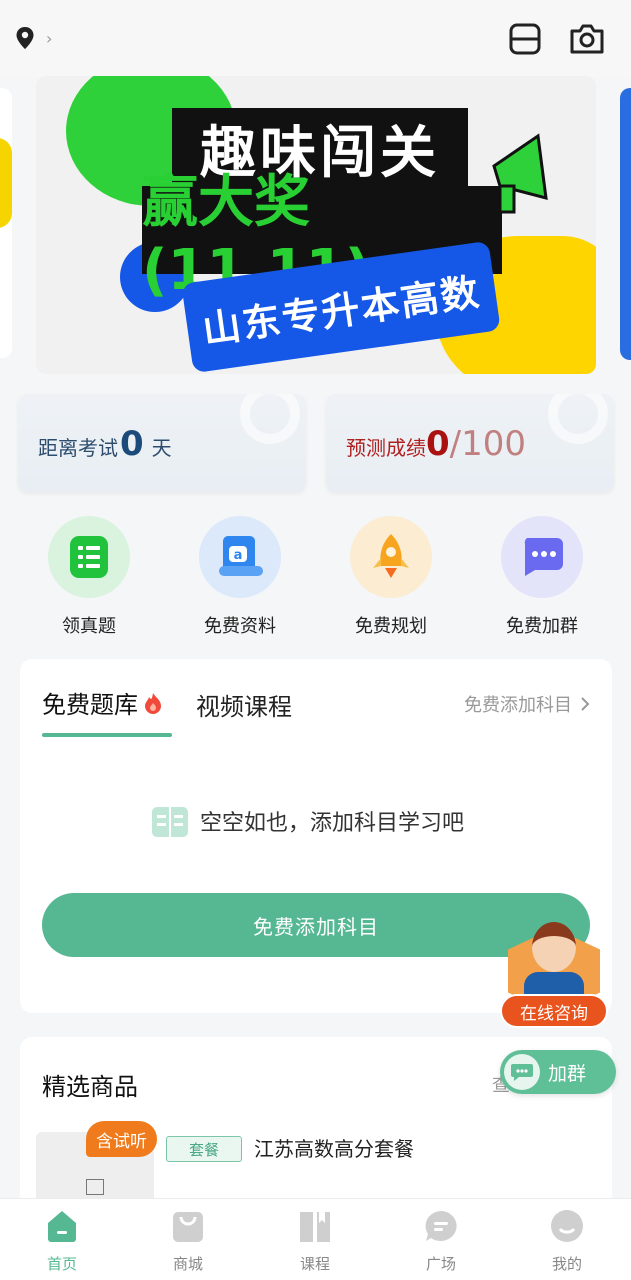 This screenshot has width=631, height=1280. I want to click on trial-badge: 含试听, so click(121, 1139).